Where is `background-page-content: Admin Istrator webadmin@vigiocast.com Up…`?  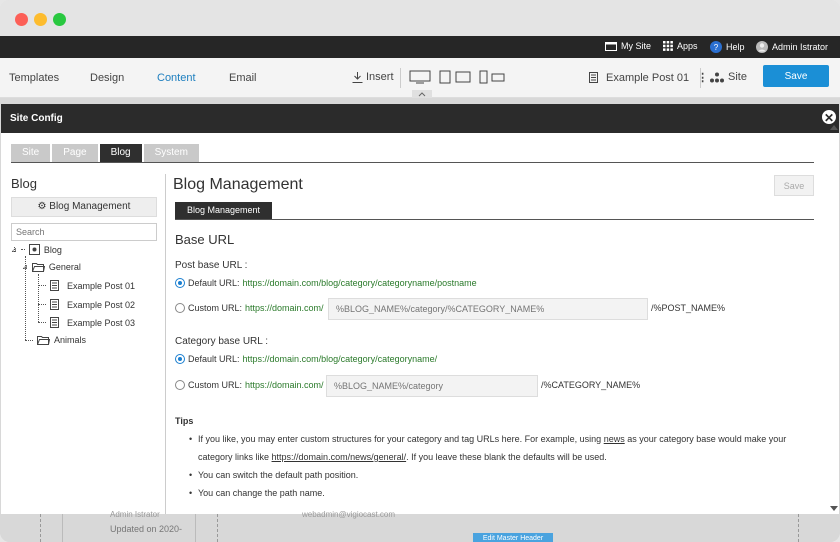 background-page-content: Admin Istrator webadmin@vigiocast.com Up… is located at coordinates (420, 526).